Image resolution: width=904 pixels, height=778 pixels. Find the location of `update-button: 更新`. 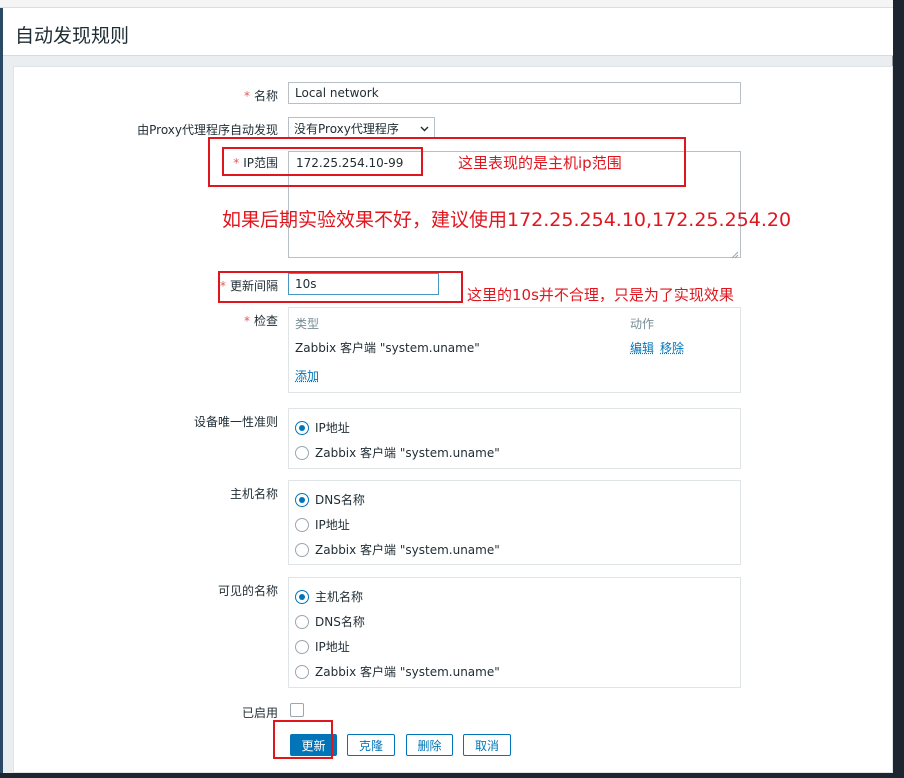

update-button: 更新 is located at coordinates (313, 745).